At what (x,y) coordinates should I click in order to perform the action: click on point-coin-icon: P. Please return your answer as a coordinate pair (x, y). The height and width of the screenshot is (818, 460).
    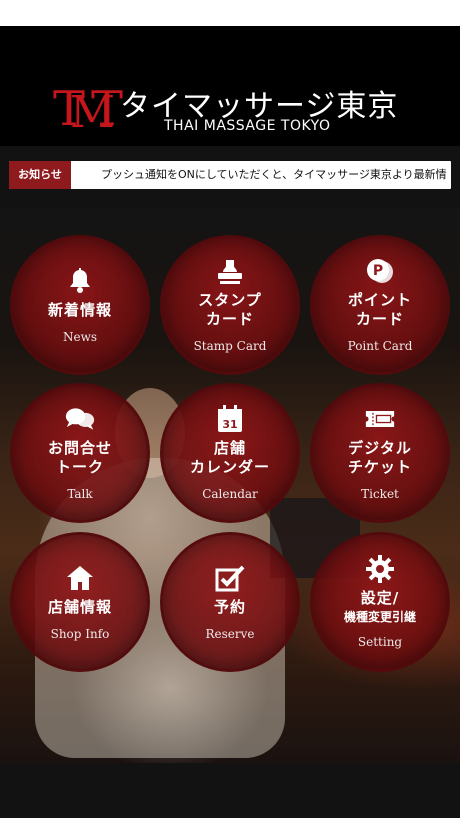
    Looking at the image, I should click on (380, 271).